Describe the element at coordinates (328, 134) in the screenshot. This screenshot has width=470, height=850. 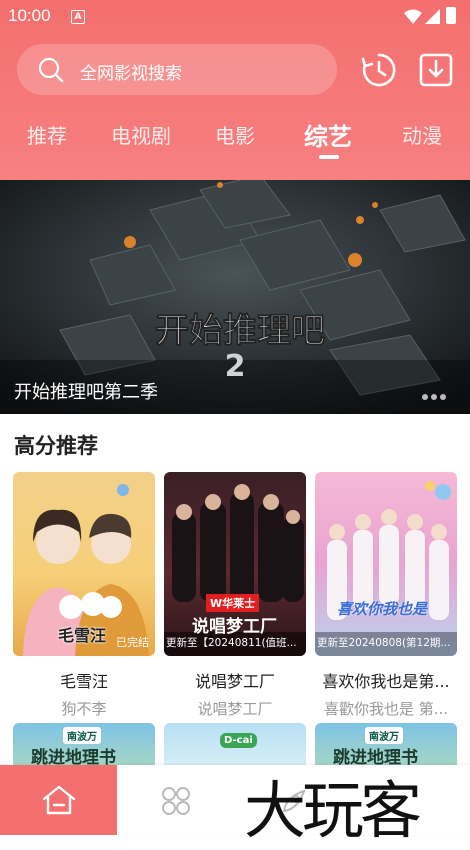
I see `tab-variety: 综艺` at that location.